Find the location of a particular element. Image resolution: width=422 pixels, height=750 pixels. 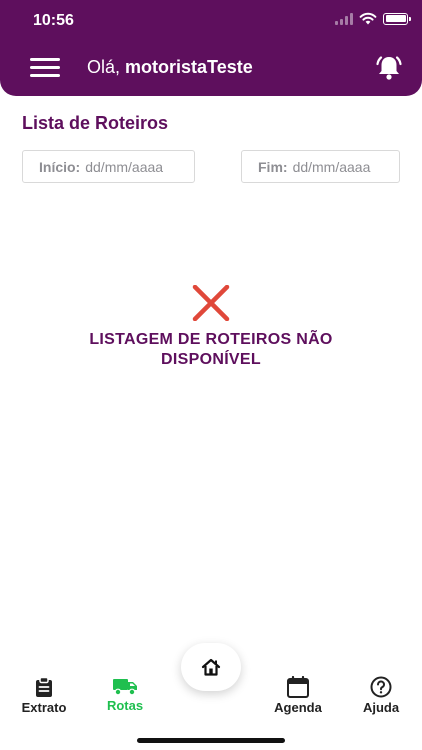

tab-label-agenda: Agenda is located at coordinates (298, 707).